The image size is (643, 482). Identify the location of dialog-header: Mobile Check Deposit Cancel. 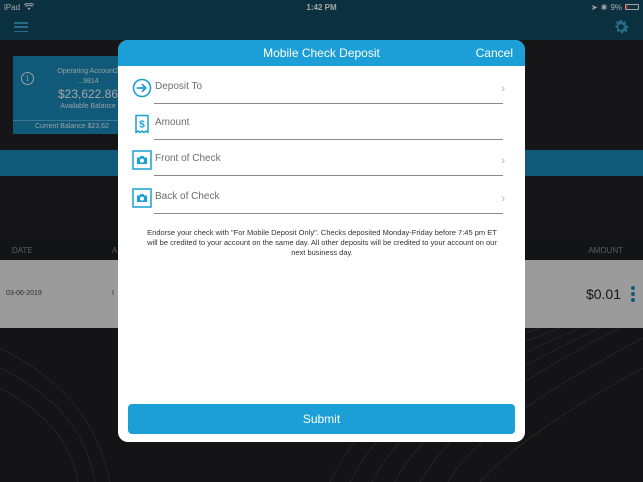
(321, 53).